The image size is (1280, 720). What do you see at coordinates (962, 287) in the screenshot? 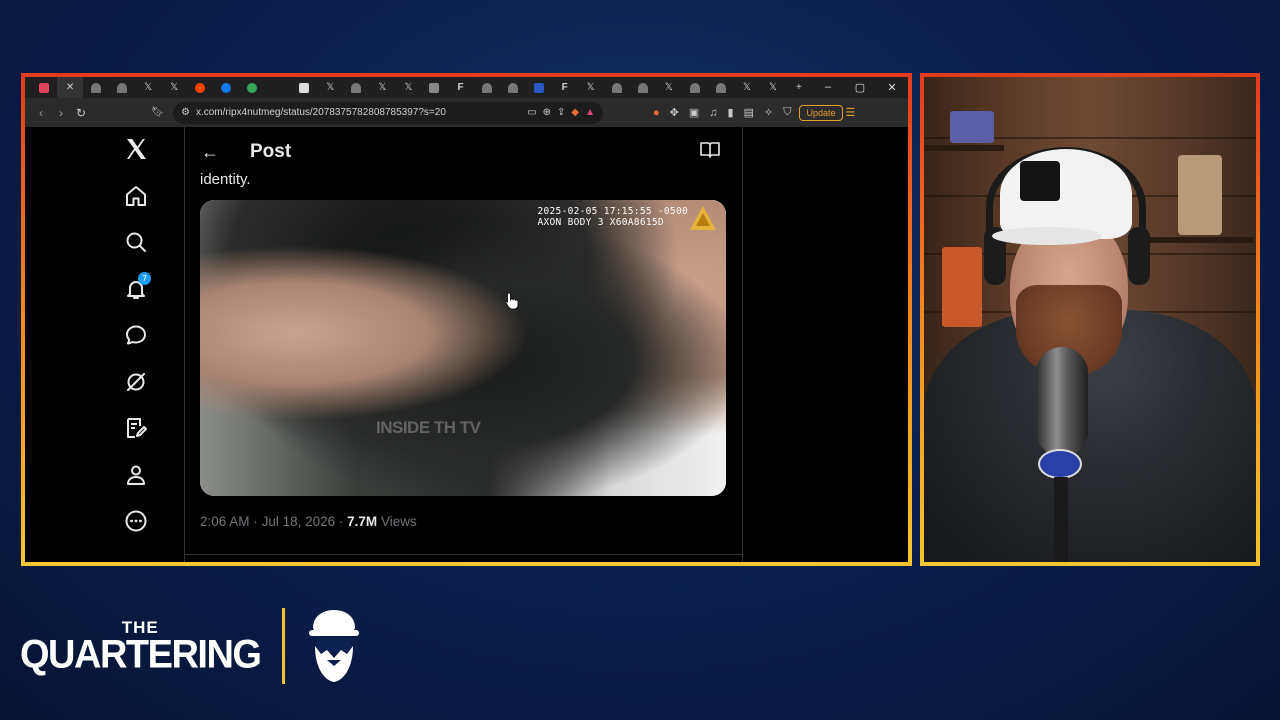
I see `shelf-item` at bounding box center [962, 287].